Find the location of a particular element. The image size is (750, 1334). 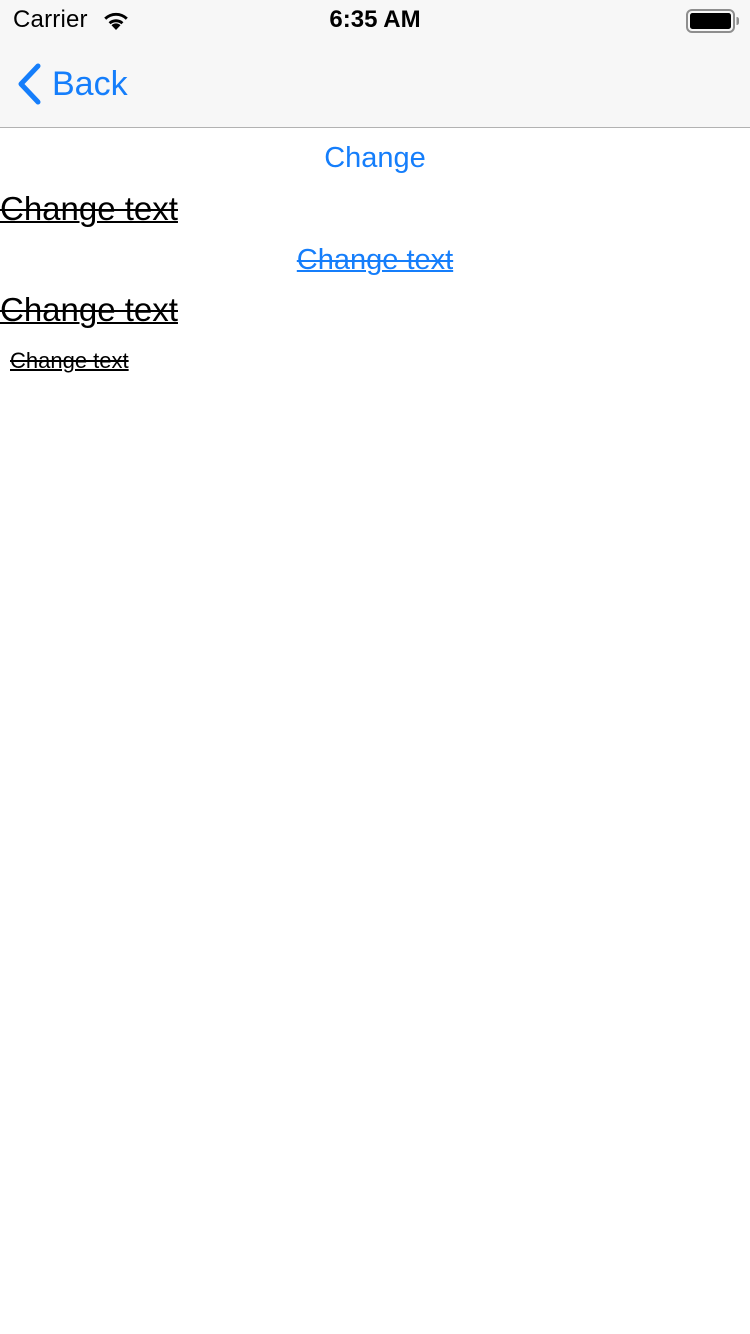

change-text-label-blue-centered: Change text is located at coordinates (375, 260).